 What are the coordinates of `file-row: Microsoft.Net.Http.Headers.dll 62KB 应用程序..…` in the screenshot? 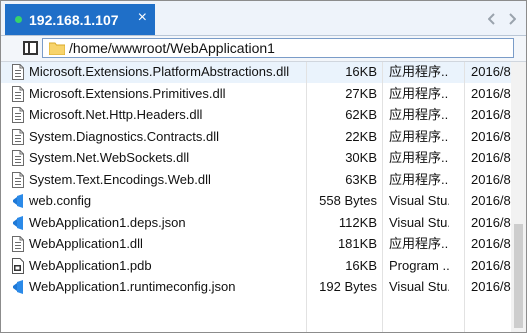 It's located at (256, 115).